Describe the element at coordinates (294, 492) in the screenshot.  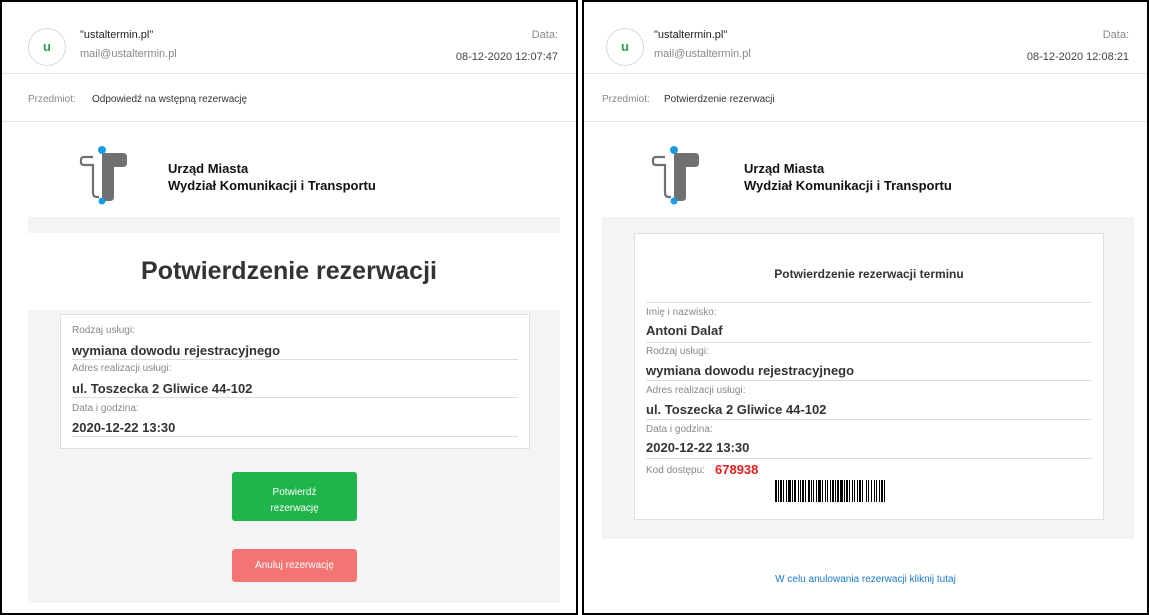
I see `confirm-label-line1: Potwierdź` at that location.